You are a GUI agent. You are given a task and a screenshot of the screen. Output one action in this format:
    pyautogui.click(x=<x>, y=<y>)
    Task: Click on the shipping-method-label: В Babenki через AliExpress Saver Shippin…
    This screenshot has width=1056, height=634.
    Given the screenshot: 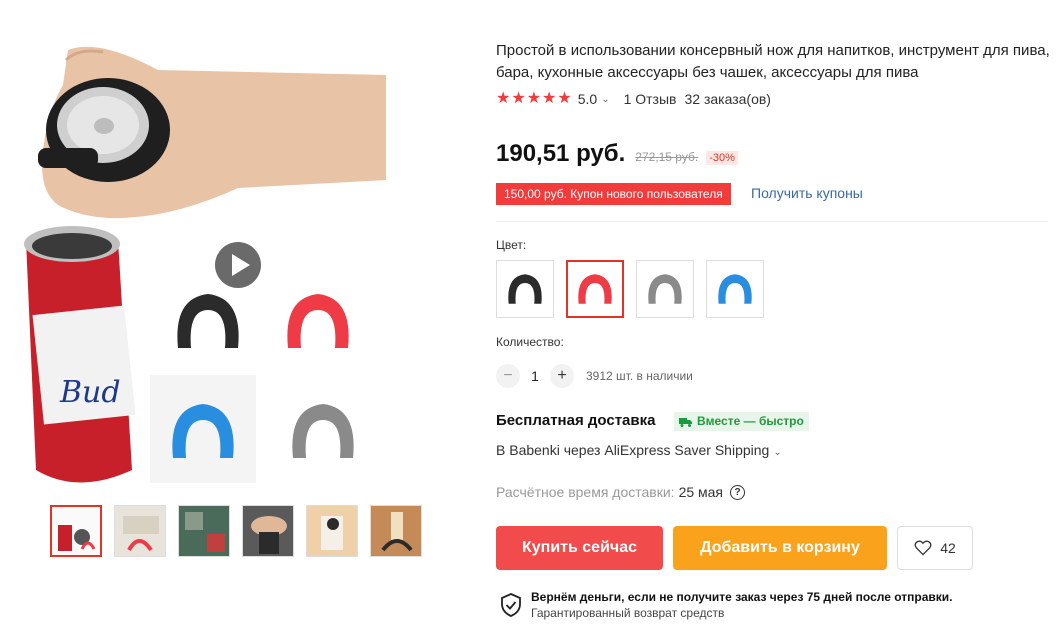 What is the action you would take?
    pyautogui.click(x=633, y=450)
    